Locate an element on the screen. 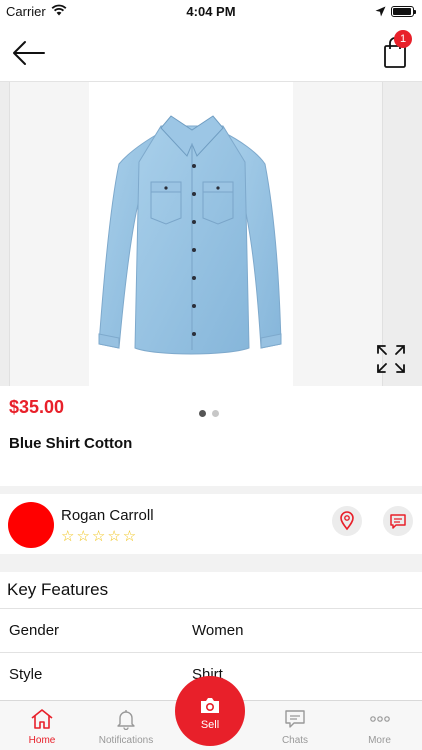 The height and width of the screenshot is (750, 422). previous-slide-peek is located at coordinates (5, 234).